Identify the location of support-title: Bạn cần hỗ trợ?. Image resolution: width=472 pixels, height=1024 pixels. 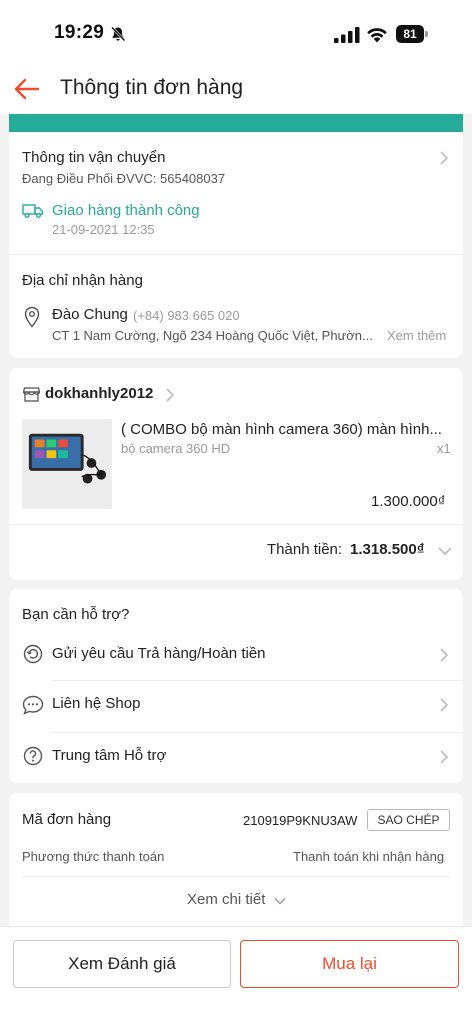
(76, 614).